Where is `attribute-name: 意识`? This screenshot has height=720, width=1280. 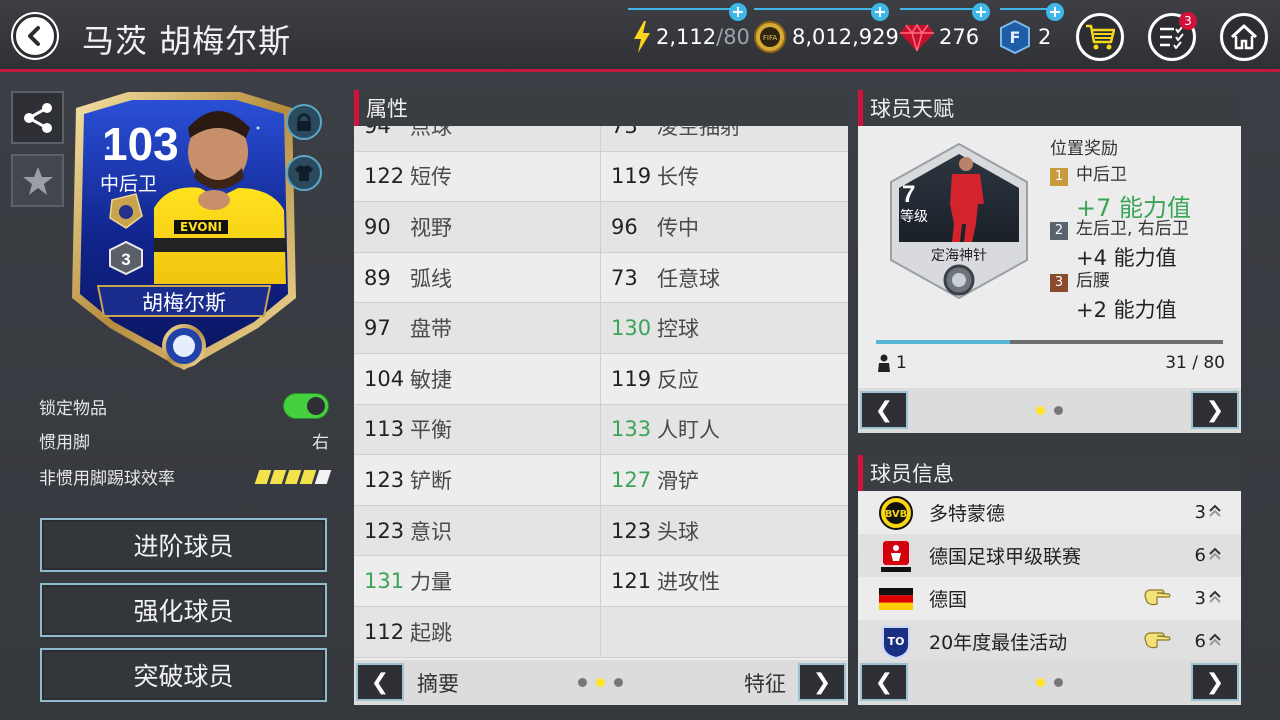
attribute-name: 意识 is located at coordinates (431, 531).